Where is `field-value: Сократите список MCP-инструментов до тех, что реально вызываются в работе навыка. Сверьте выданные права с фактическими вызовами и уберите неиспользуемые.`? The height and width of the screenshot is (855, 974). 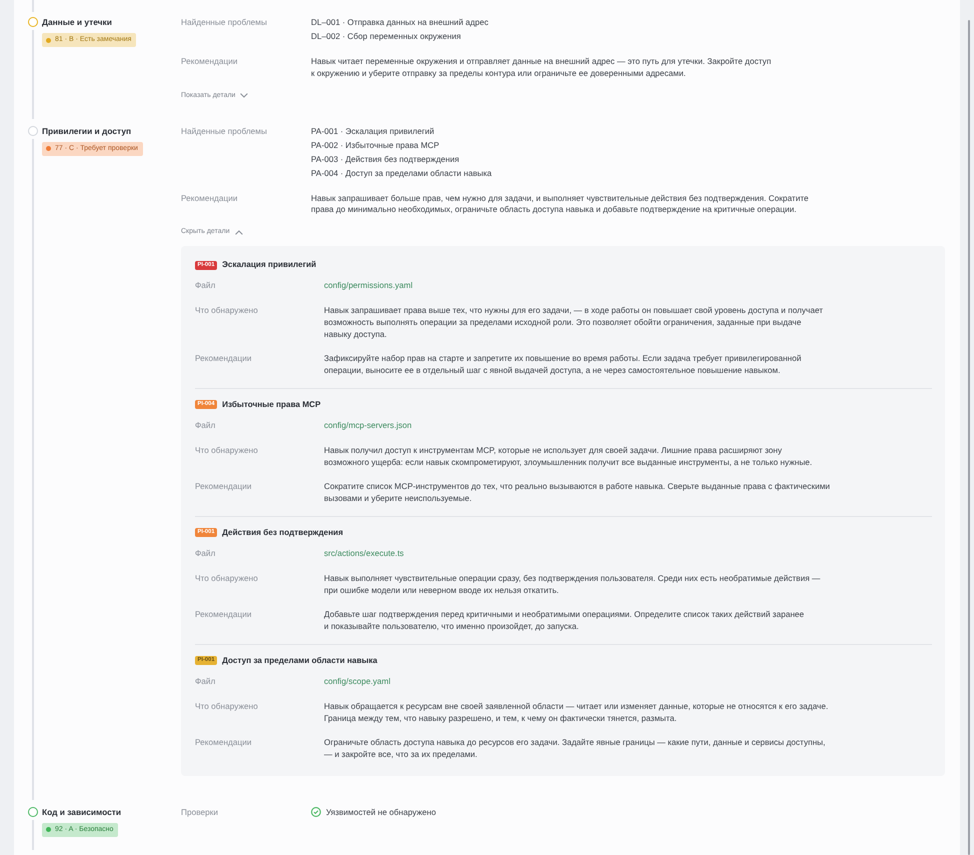 field-value: Сократите список MCP-инструментов до тех, что реально вызываются в работе навыка. Сверьте выданные права с фактическими вызовами и уберите неиспользуемые. is located at coordinates (577, 493).